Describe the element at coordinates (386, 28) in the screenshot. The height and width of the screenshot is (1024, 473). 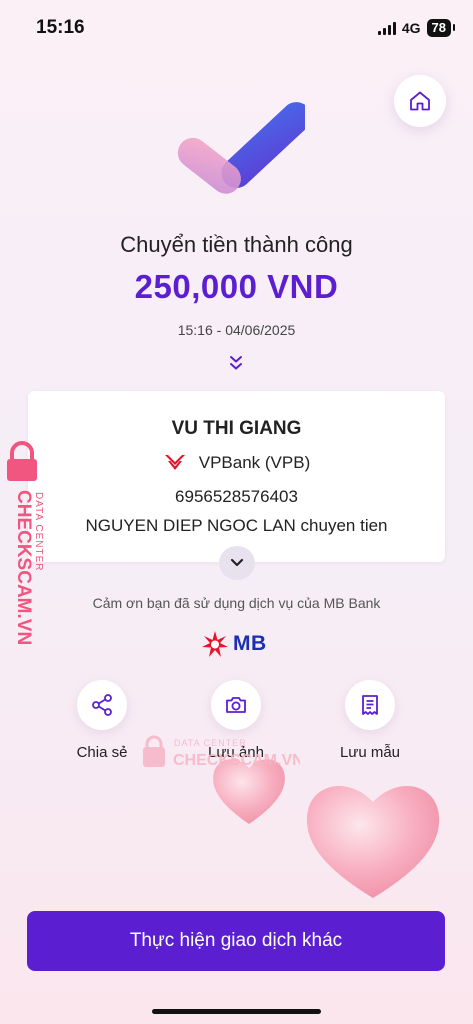
I see `signal-icon` at that location.